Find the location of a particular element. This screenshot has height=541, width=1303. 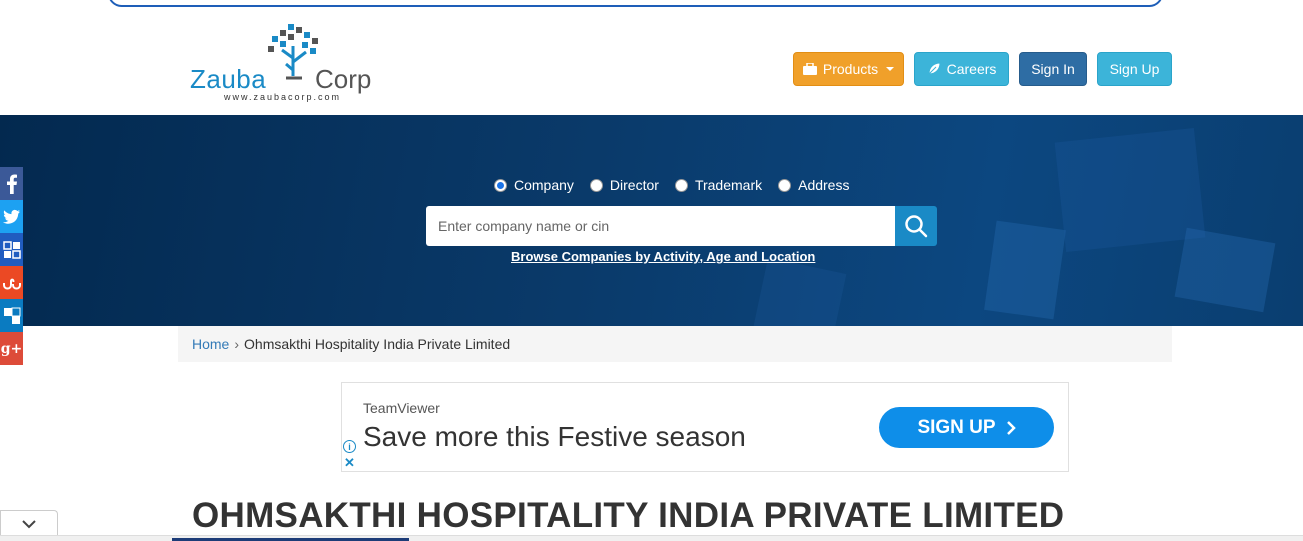

ad-info-icon: i is located at coordinates (349, 446).